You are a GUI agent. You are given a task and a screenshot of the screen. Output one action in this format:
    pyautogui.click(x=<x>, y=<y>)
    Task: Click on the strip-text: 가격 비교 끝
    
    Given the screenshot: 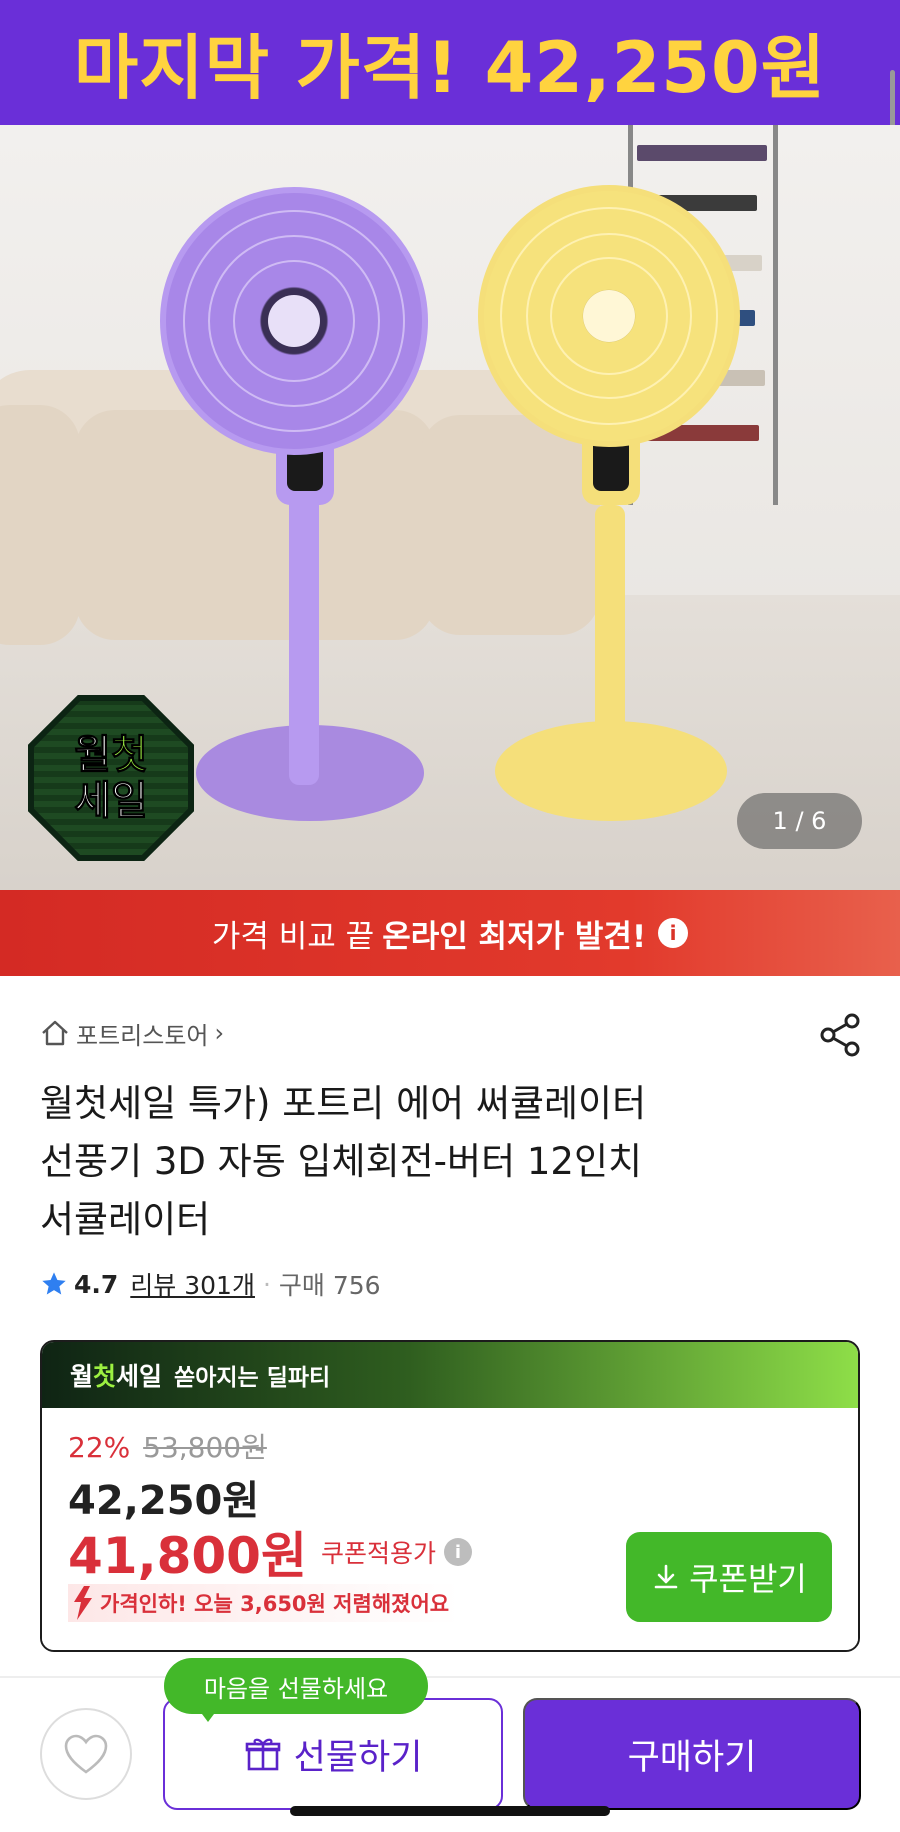 What is the action you would take?
    pyautogui.click(x=293, y=936)
    